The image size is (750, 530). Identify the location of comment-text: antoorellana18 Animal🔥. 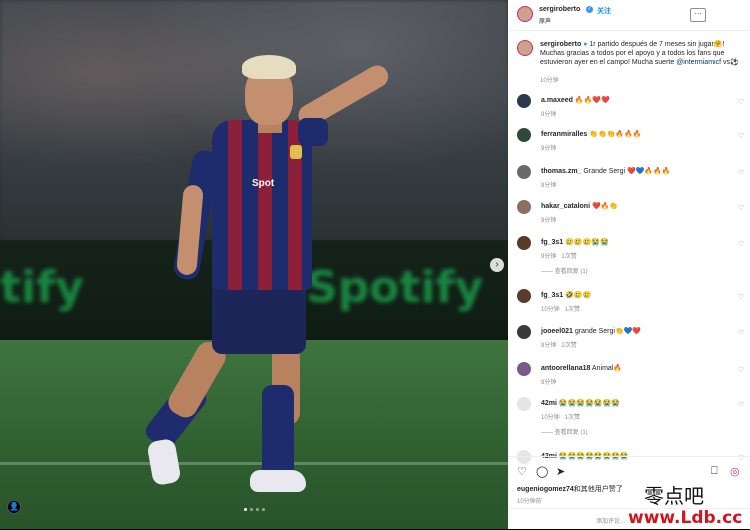
(581, 368).